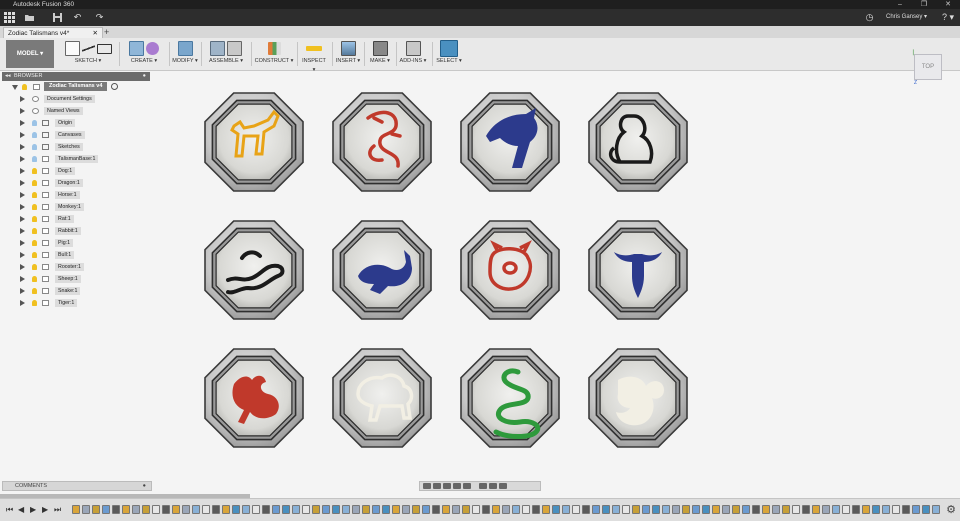  What do you see at coordinates (76, 279) in the screenshot?
I see `browser-item-sheep-1: Sheep:1` at bounding box center [76, 279].